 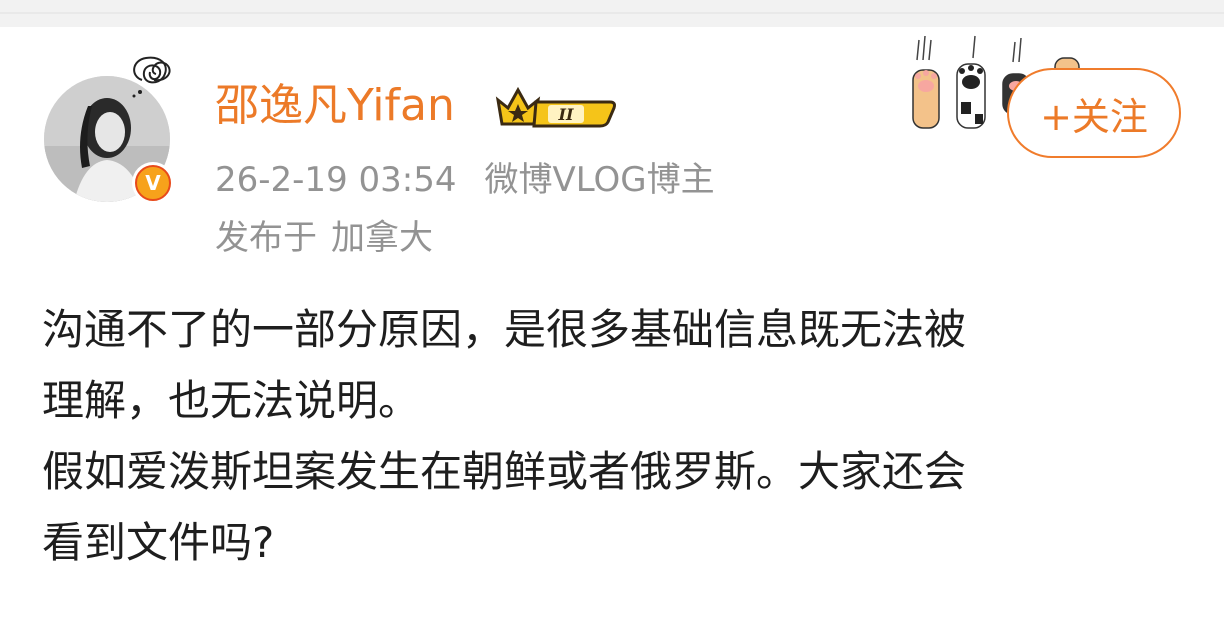 I want to click on post-date: 26-2-19 03:54, so click(x=336, y=180).